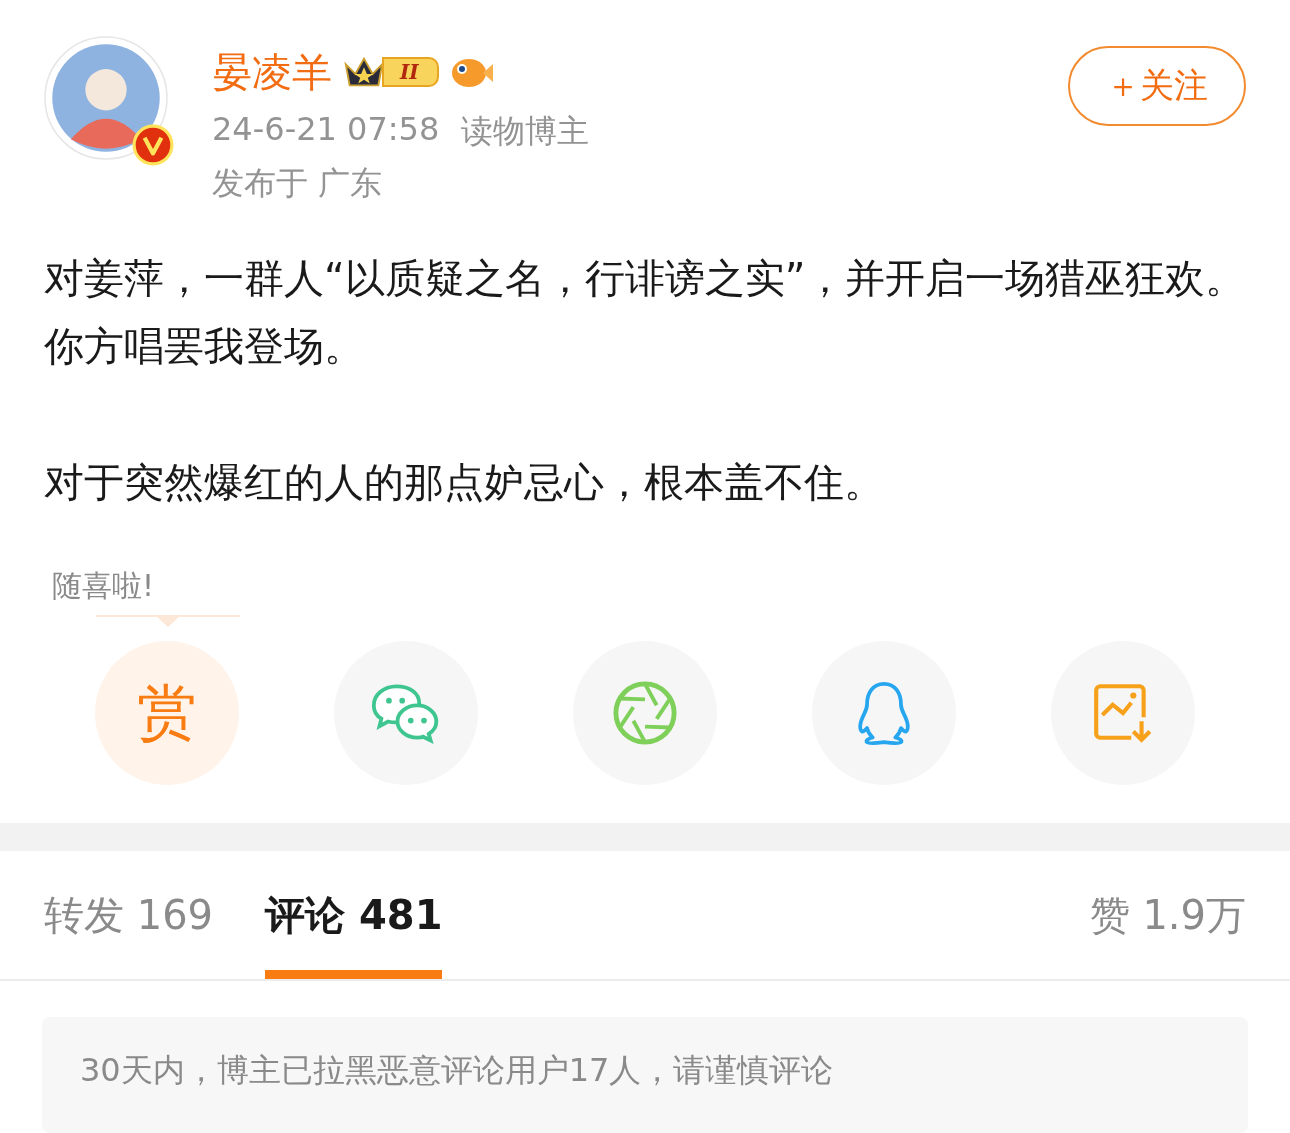 Image resolution: width=1290 pixels, height=1133 pixels. What do you see at coordinates (1157, 86) in the screenshot?
I see `follow-button: ＋关注` at bounding box center [1157, 86].